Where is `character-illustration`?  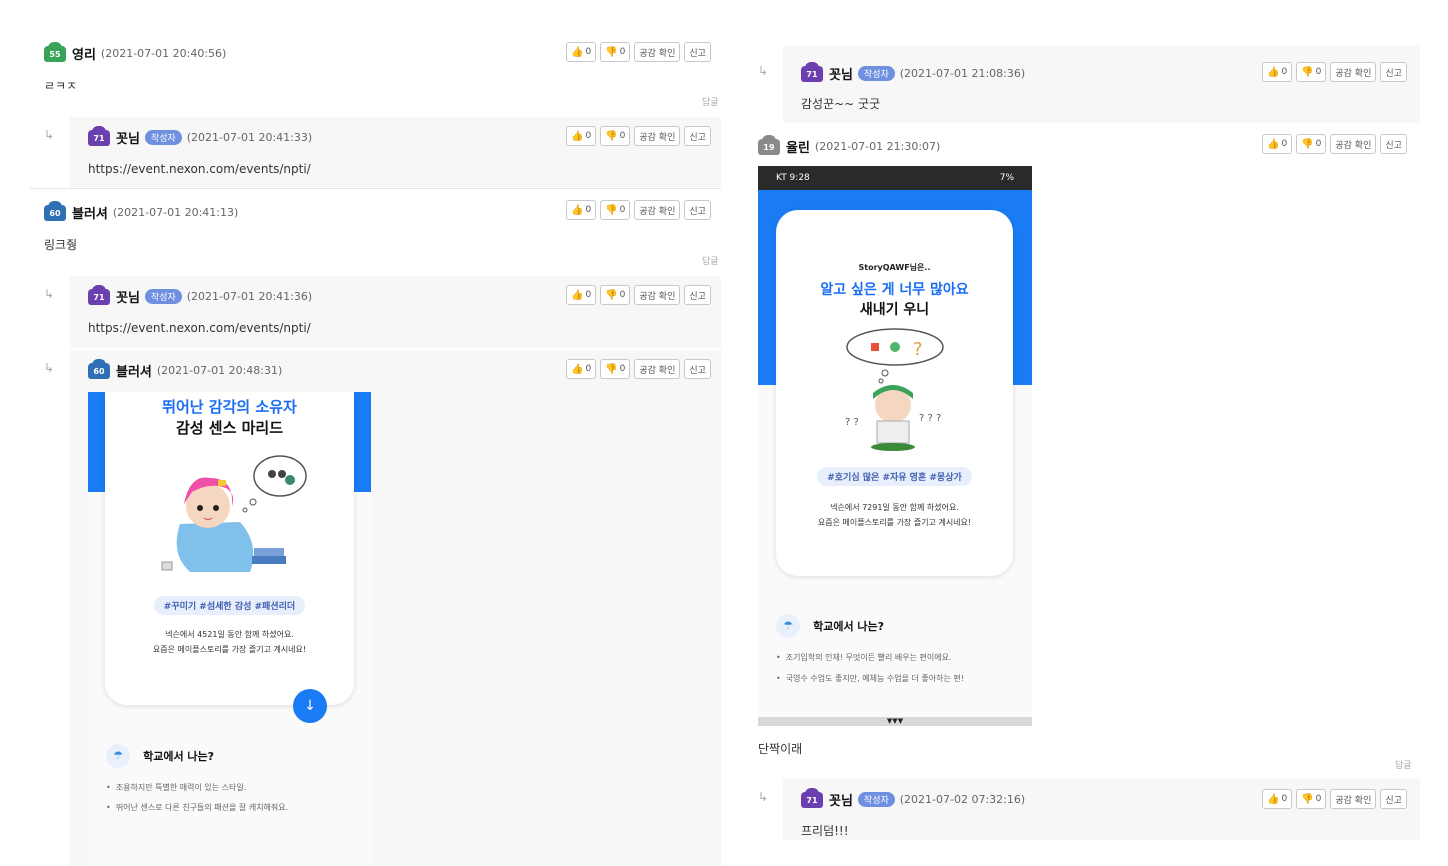 character-illustration is located at coordinates (234, 513).